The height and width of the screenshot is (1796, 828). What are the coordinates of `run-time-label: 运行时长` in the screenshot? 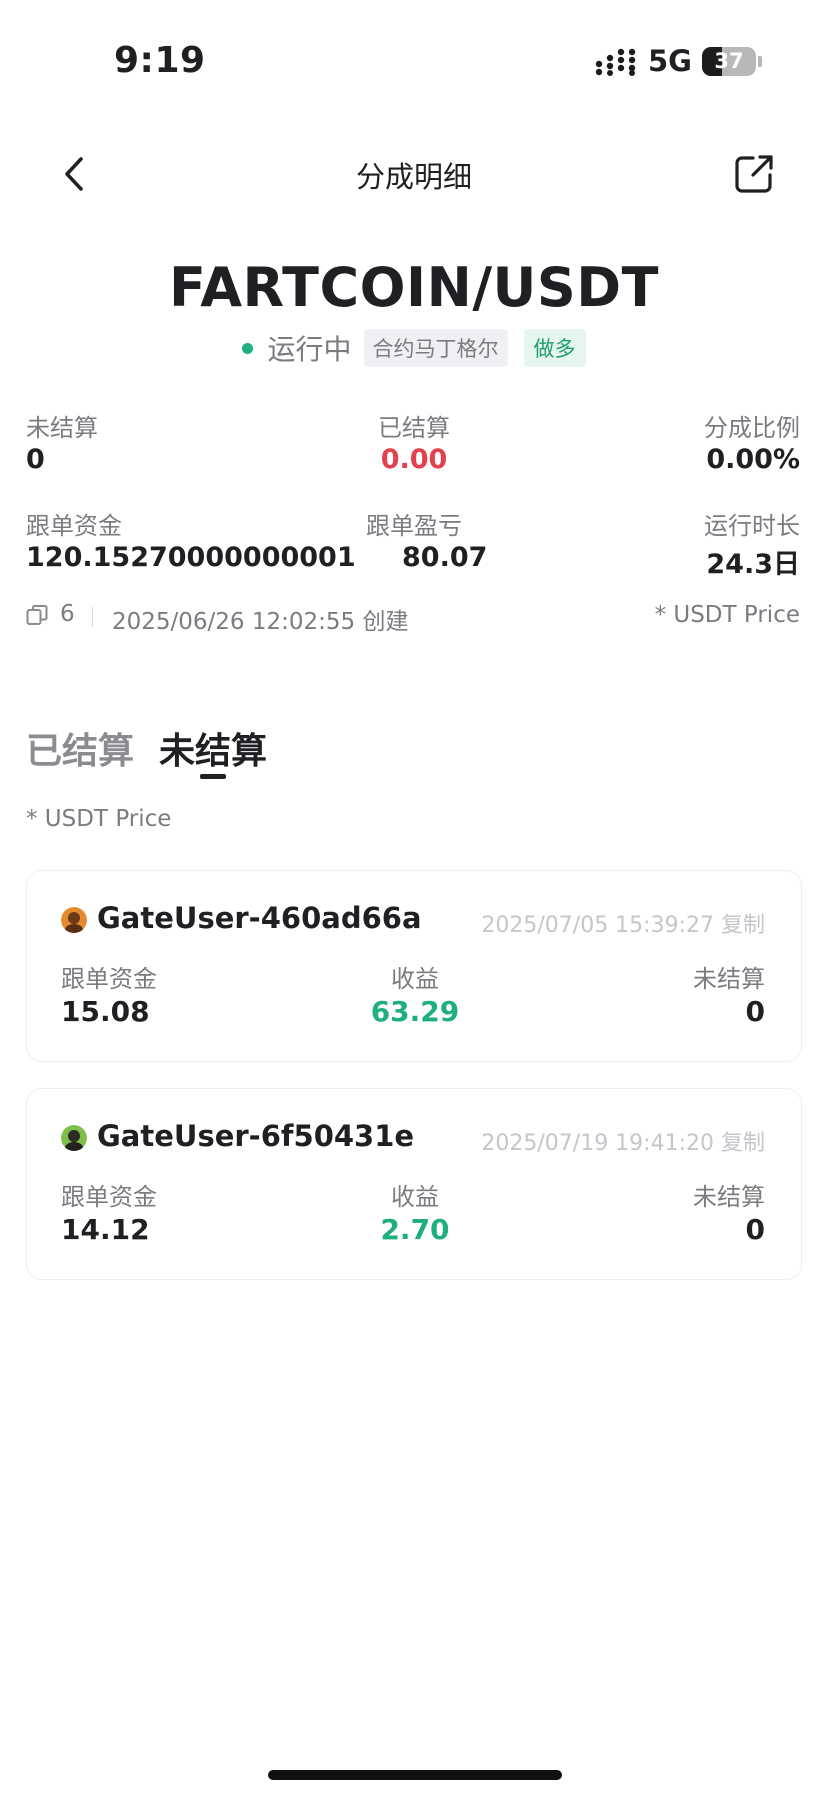 It's located at (752, 526).